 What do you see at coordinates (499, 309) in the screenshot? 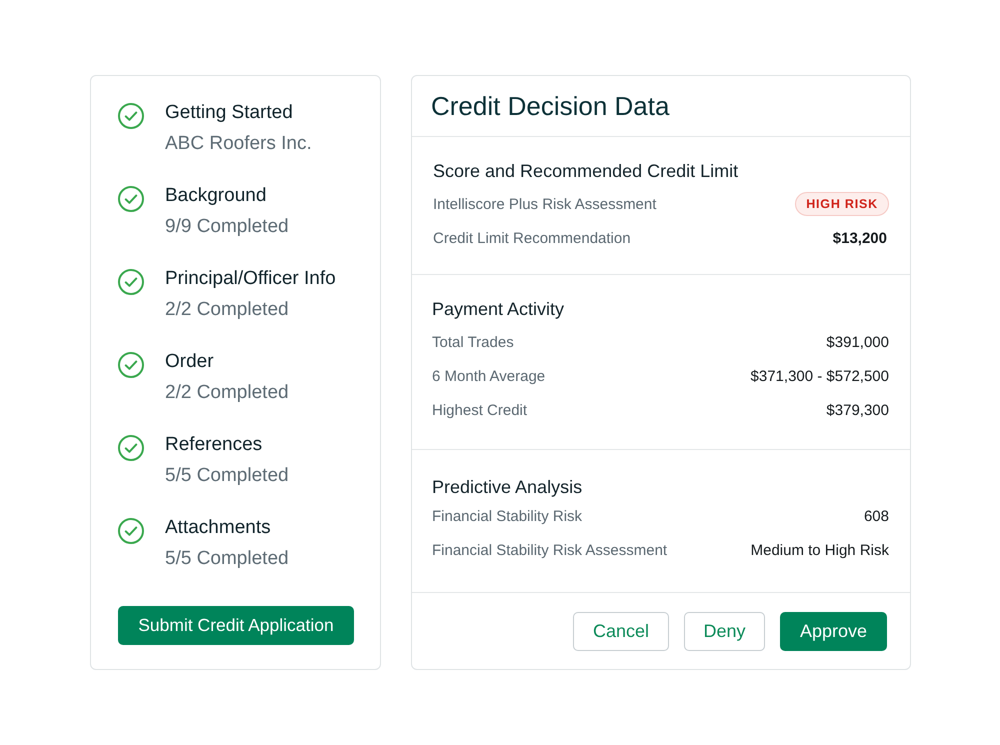
I see `section-title: Payment Activity` at bounding box center [499, 309].